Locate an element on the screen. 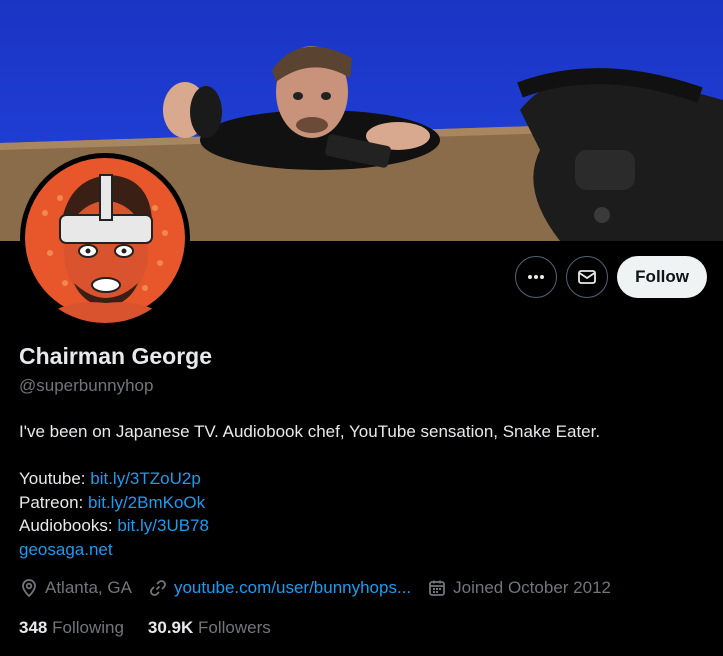 The width and height of the screenshot is (723, 656). location-text: Atlanta, GA is located at coordinates (88, 587).